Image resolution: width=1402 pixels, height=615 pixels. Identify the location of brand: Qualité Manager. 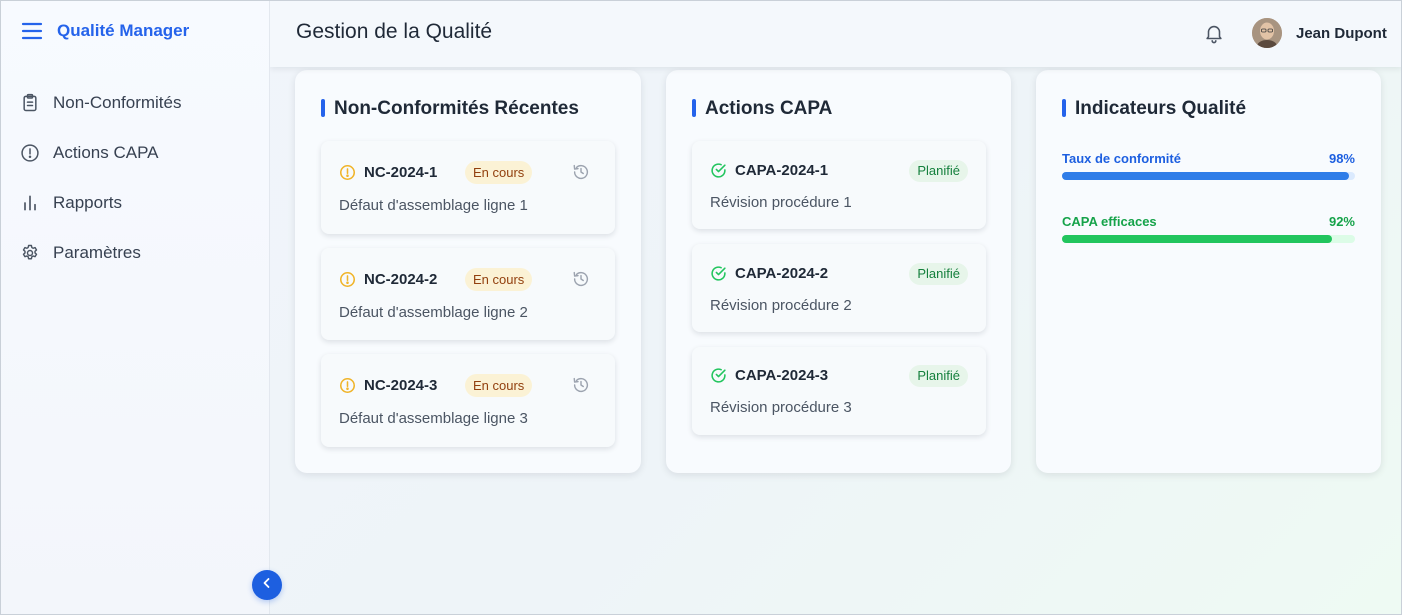
(105, 31).